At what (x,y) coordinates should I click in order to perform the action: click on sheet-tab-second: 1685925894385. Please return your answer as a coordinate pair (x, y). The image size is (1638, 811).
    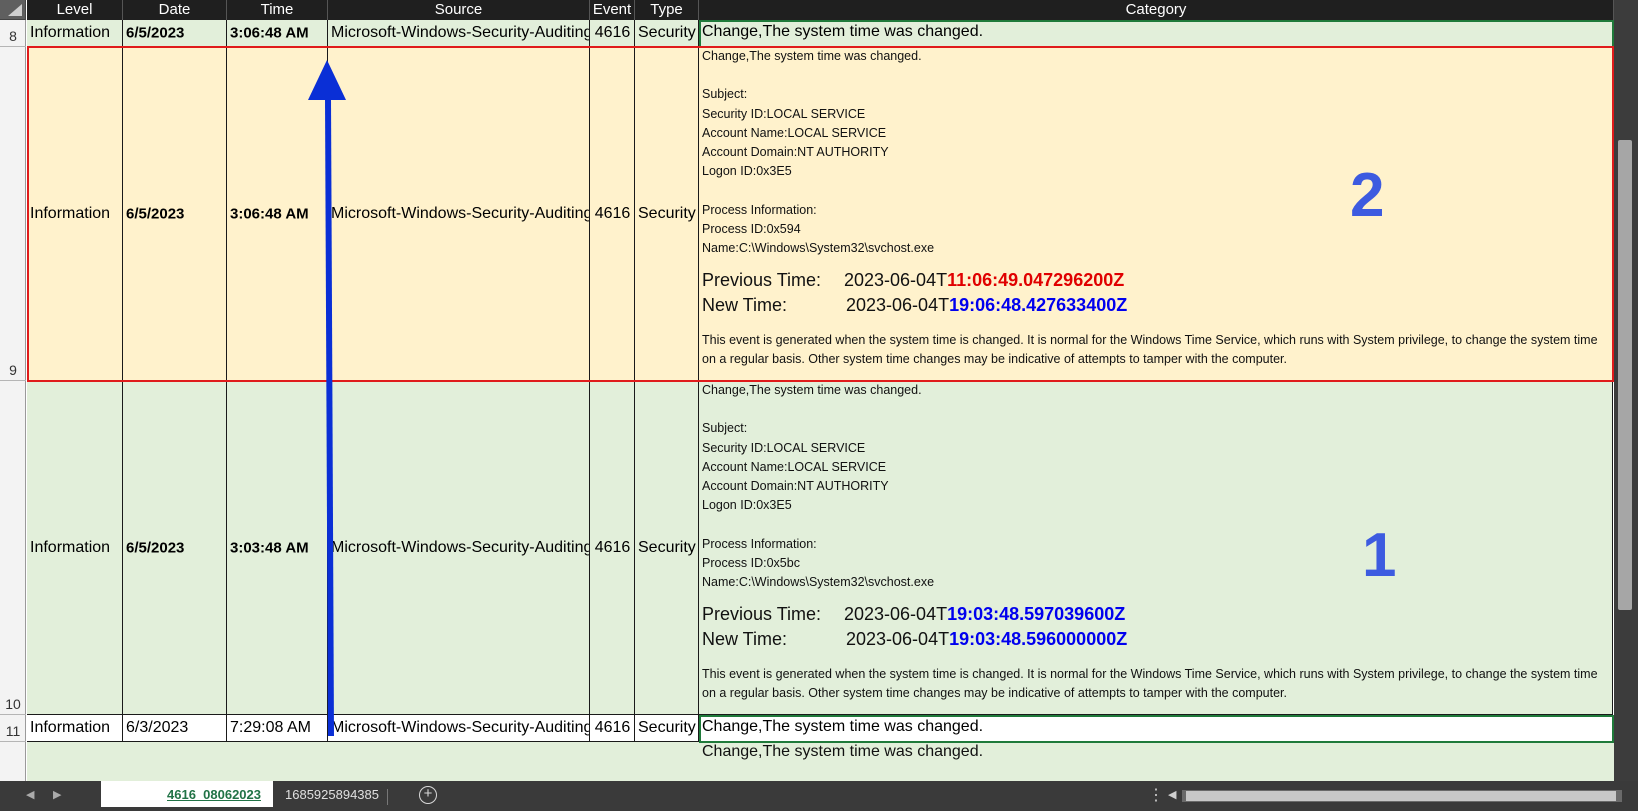
    Looking at the image, I should click on (332, 794).